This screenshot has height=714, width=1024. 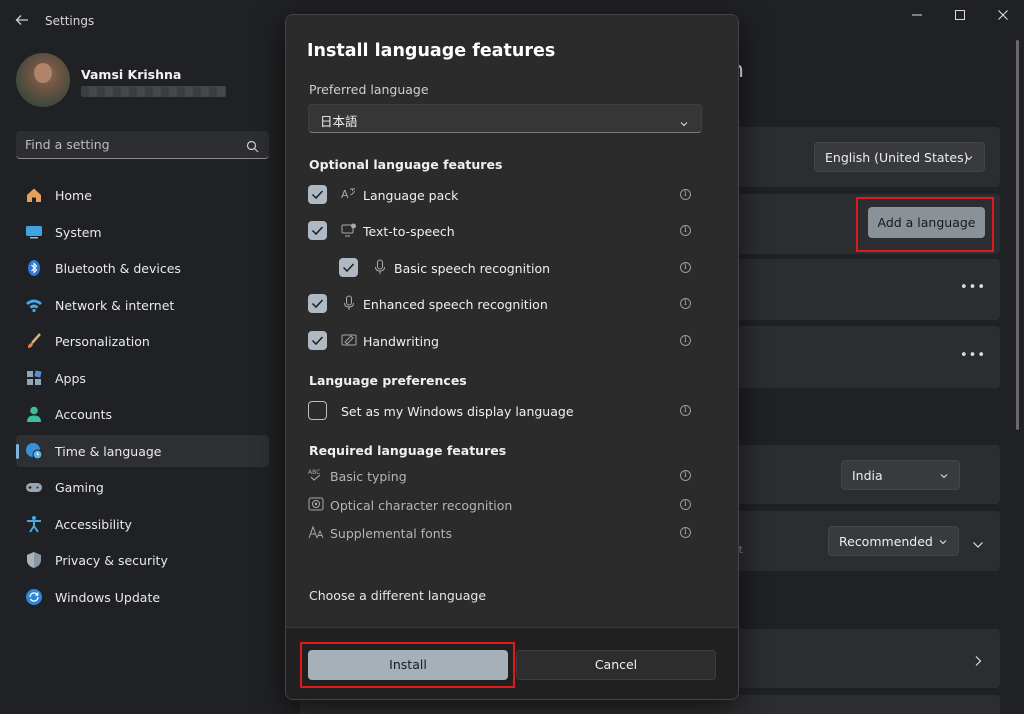 I want to click on display-language-checkbox, so click(x=317, y=410).